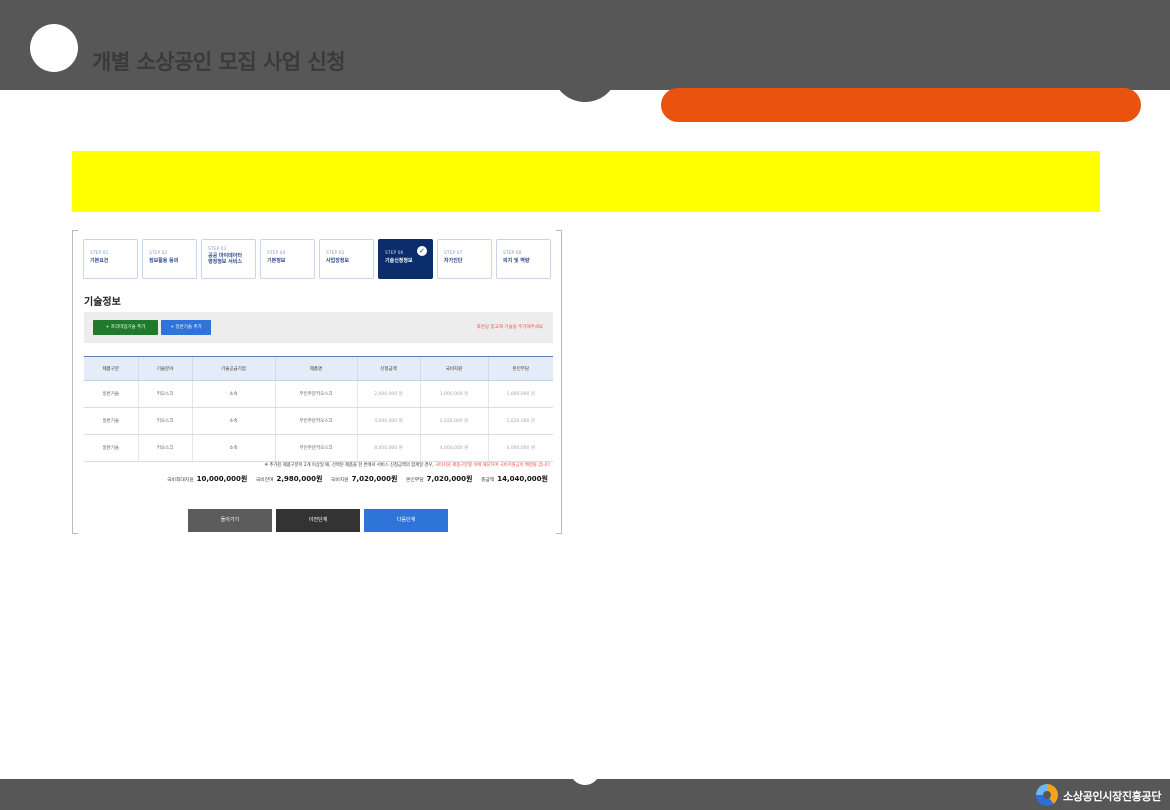  What do you see at coordinates (54, 48) in the screenshot?
I see `header-number-circle` at bounding box center [54, 48].